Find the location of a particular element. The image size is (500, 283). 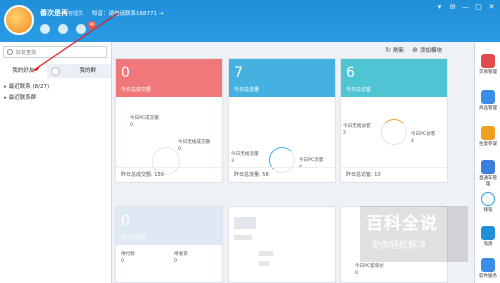

watermark: 百科全说 助你轻松解决 is located at coordinates (414, 234).